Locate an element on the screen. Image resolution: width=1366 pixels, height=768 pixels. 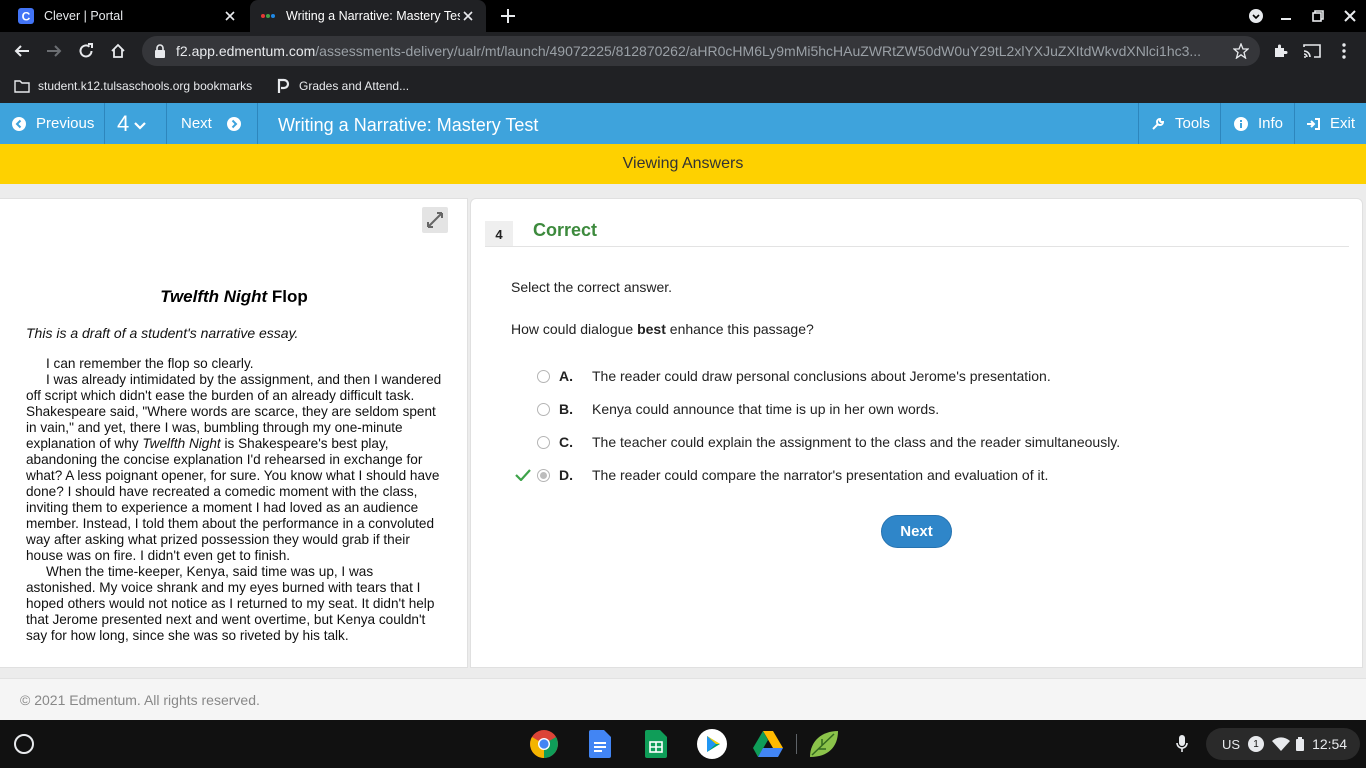
exit-sign-out-icon is located at coordinates (1313, 124).